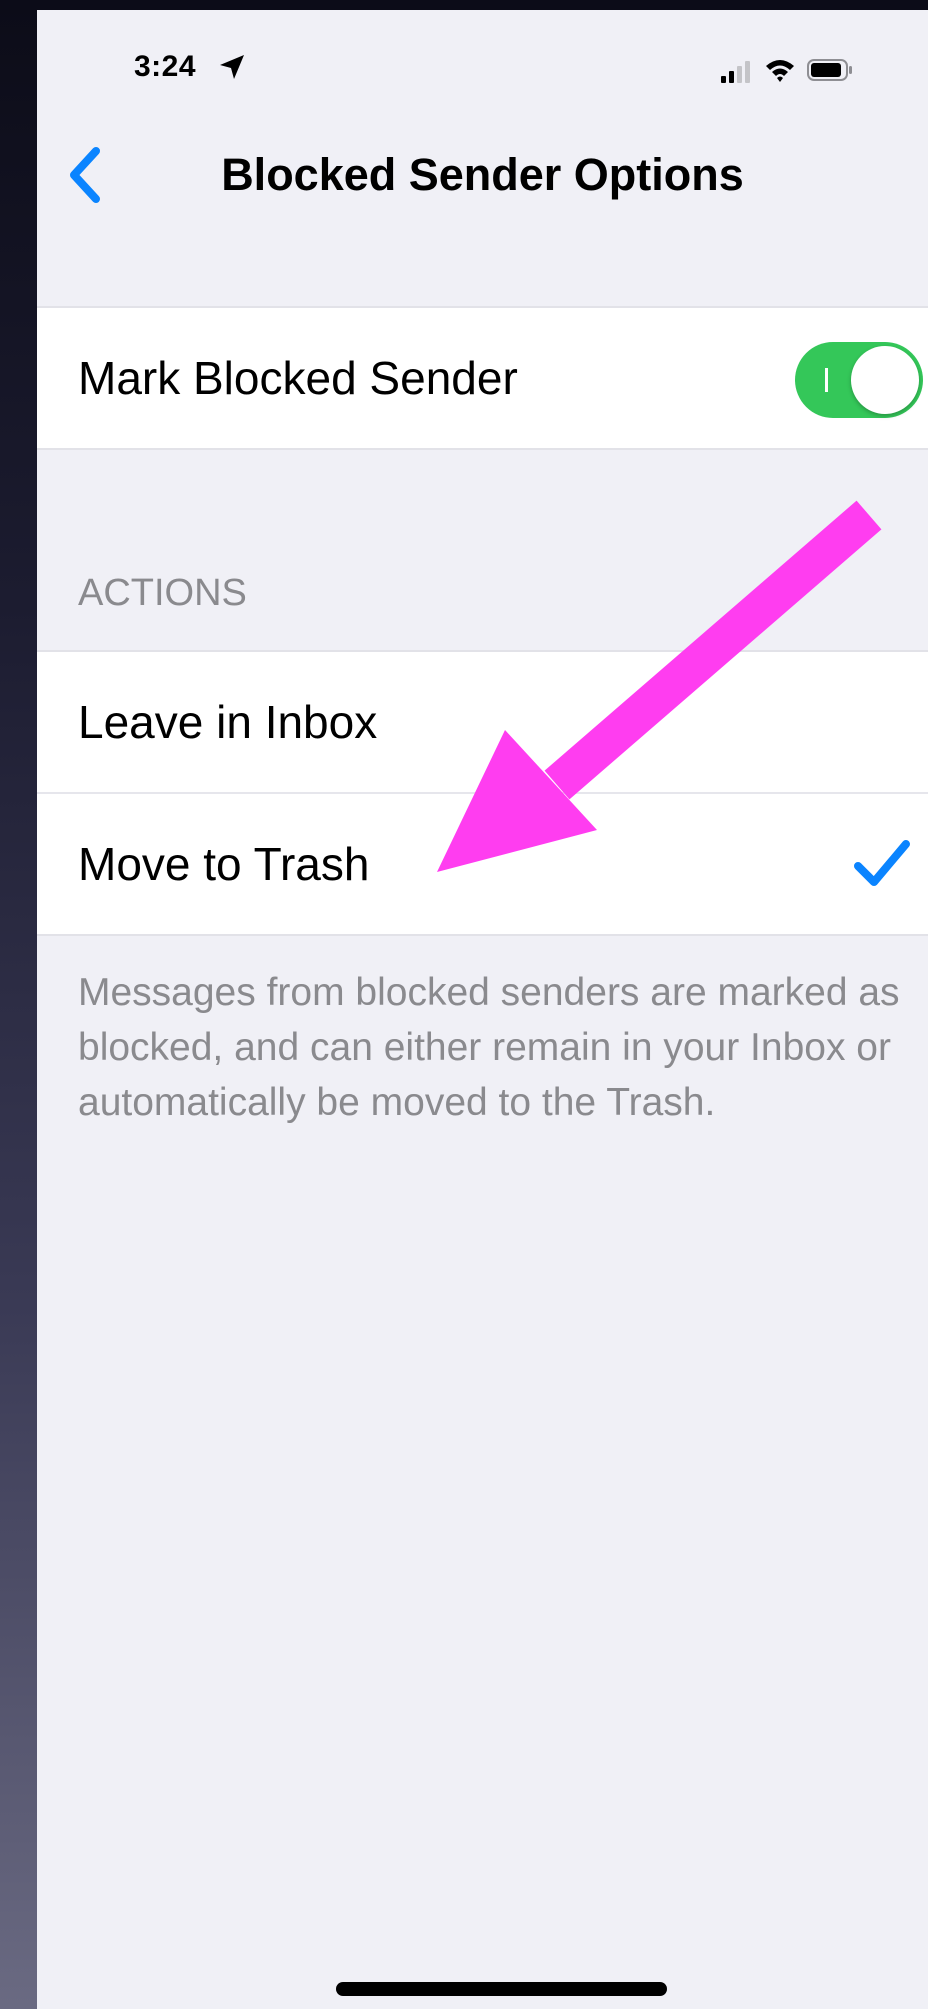  What do you see at coordinates (228, 722) in the screenshot?
I see `action-option-label: Leave in Inbox` at bounding box center [228, 722].